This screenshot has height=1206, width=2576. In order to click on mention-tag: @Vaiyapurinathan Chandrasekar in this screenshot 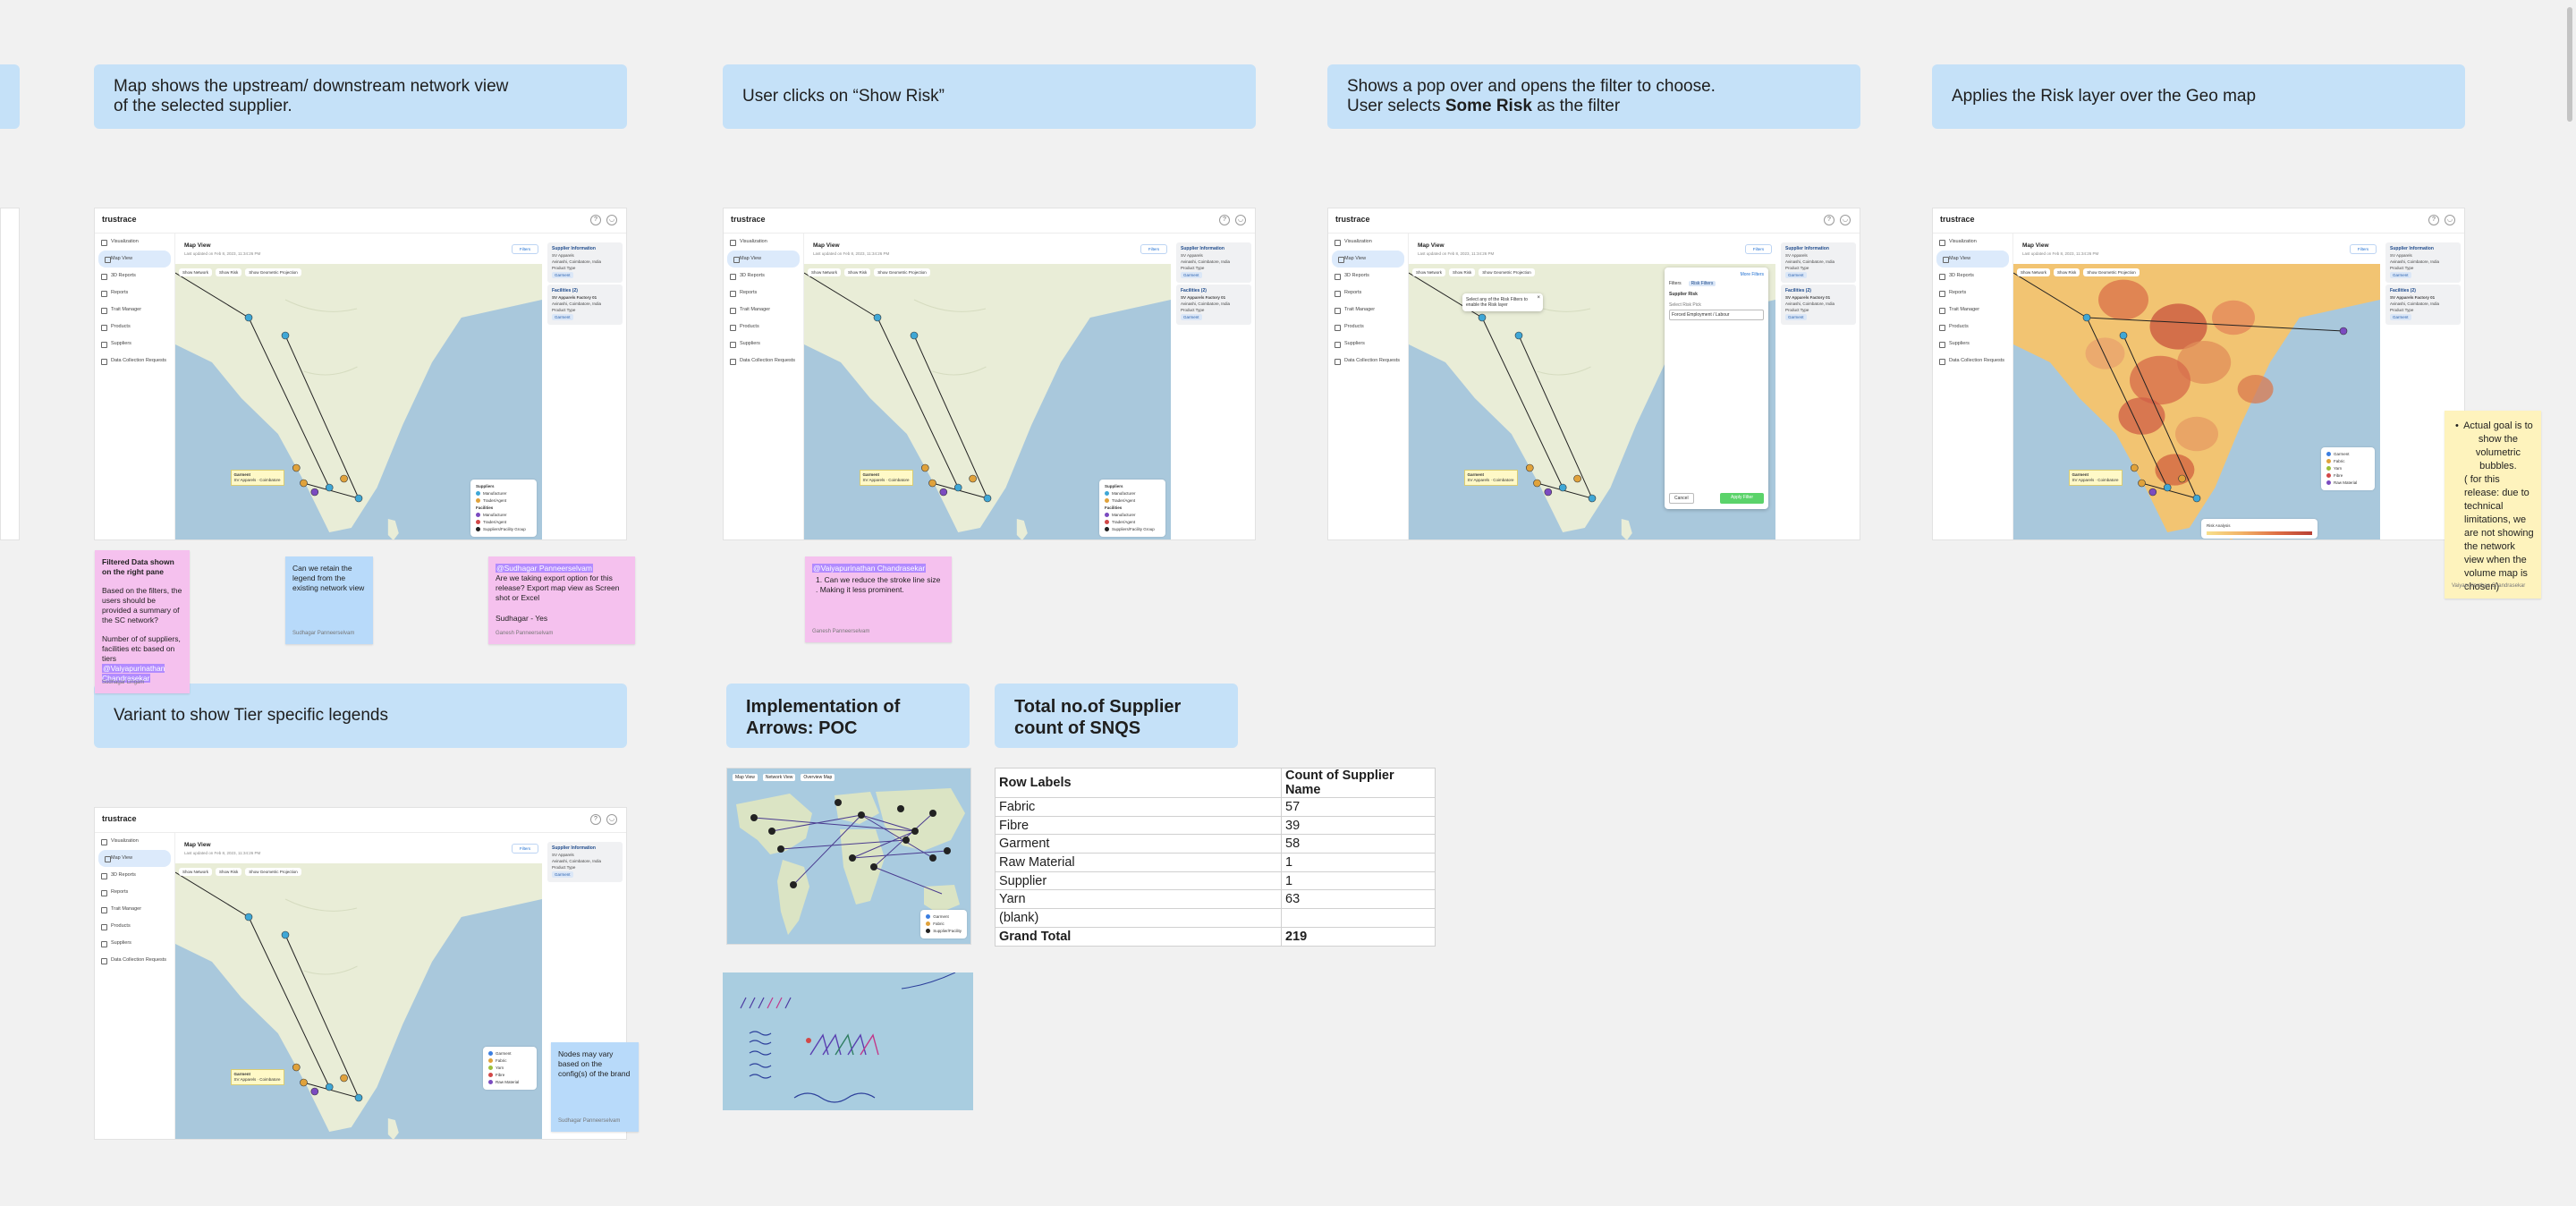, I will do `click(869, 568)`.